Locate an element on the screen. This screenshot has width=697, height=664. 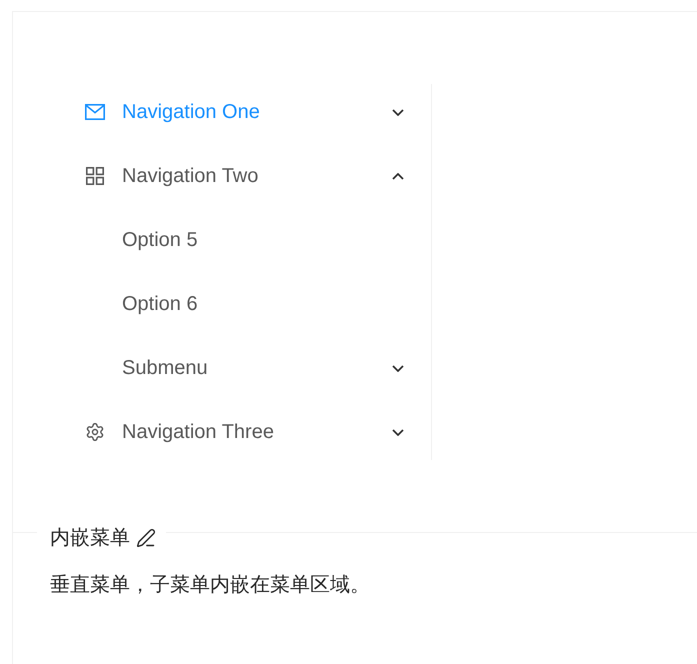
gear-icon is located at coordinates (95, 432).